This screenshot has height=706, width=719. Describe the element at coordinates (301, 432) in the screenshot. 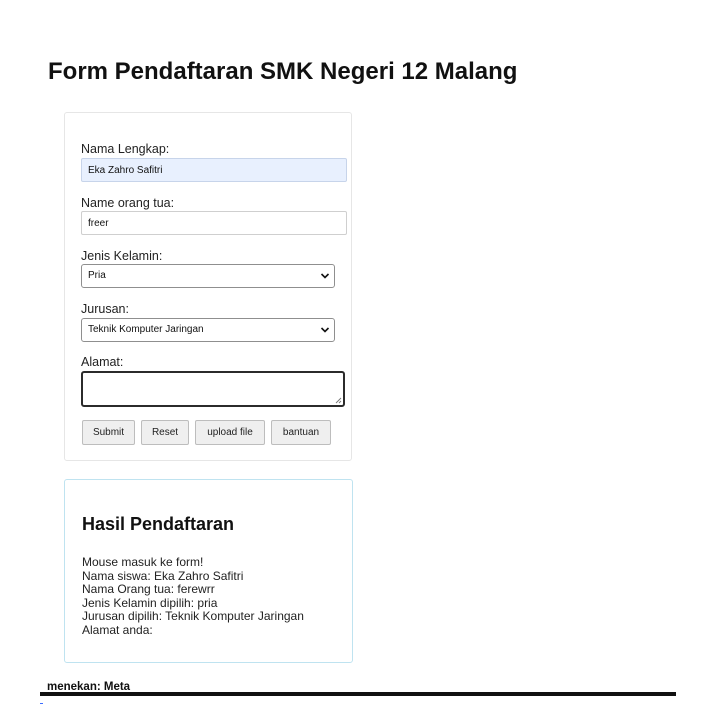

I see `bantuan-button: bantuan` at that location.